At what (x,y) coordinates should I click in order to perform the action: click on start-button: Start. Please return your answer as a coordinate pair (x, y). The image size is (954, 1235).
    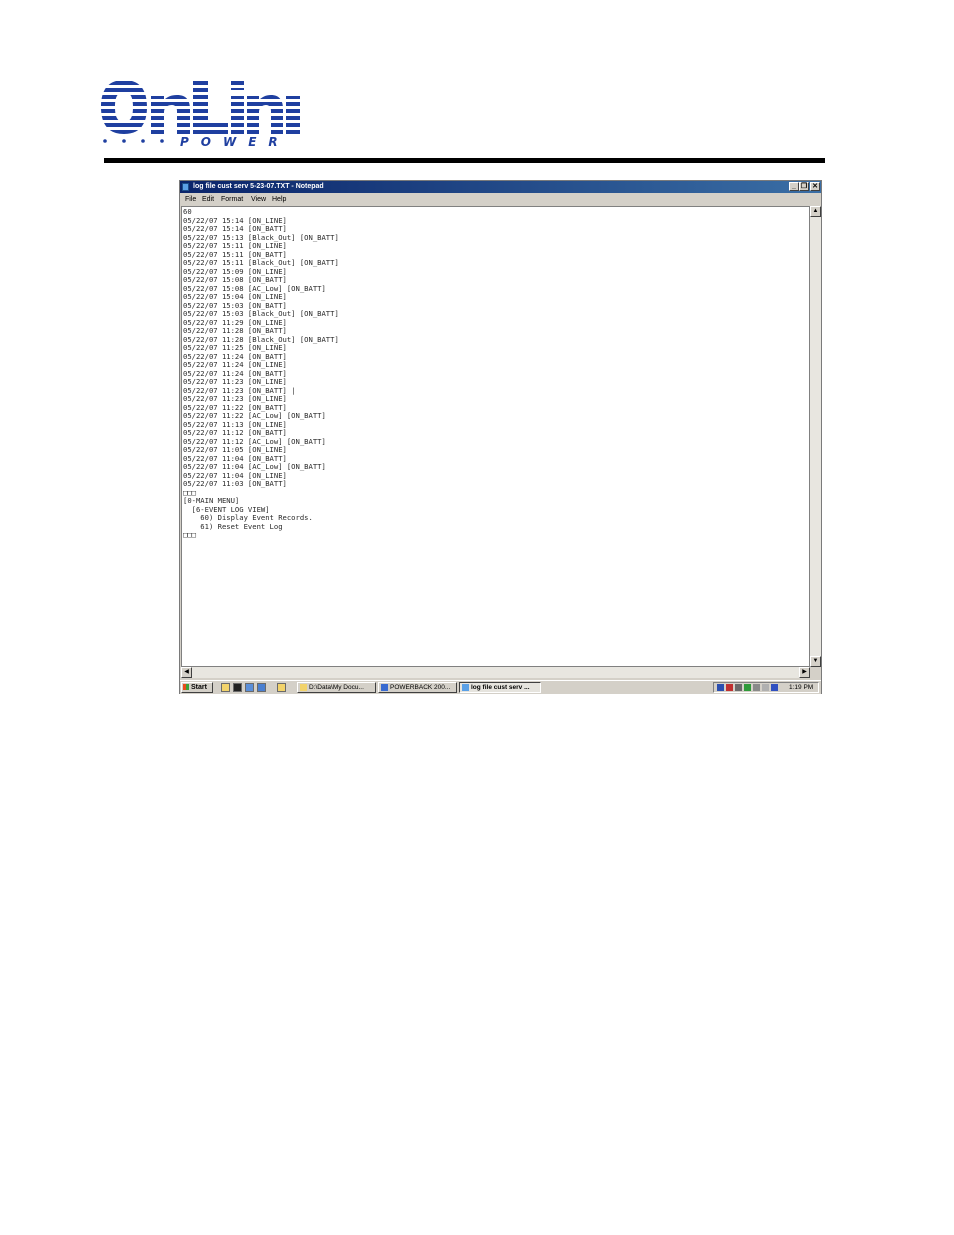
    Looking at the image, I should click on (197, 687).